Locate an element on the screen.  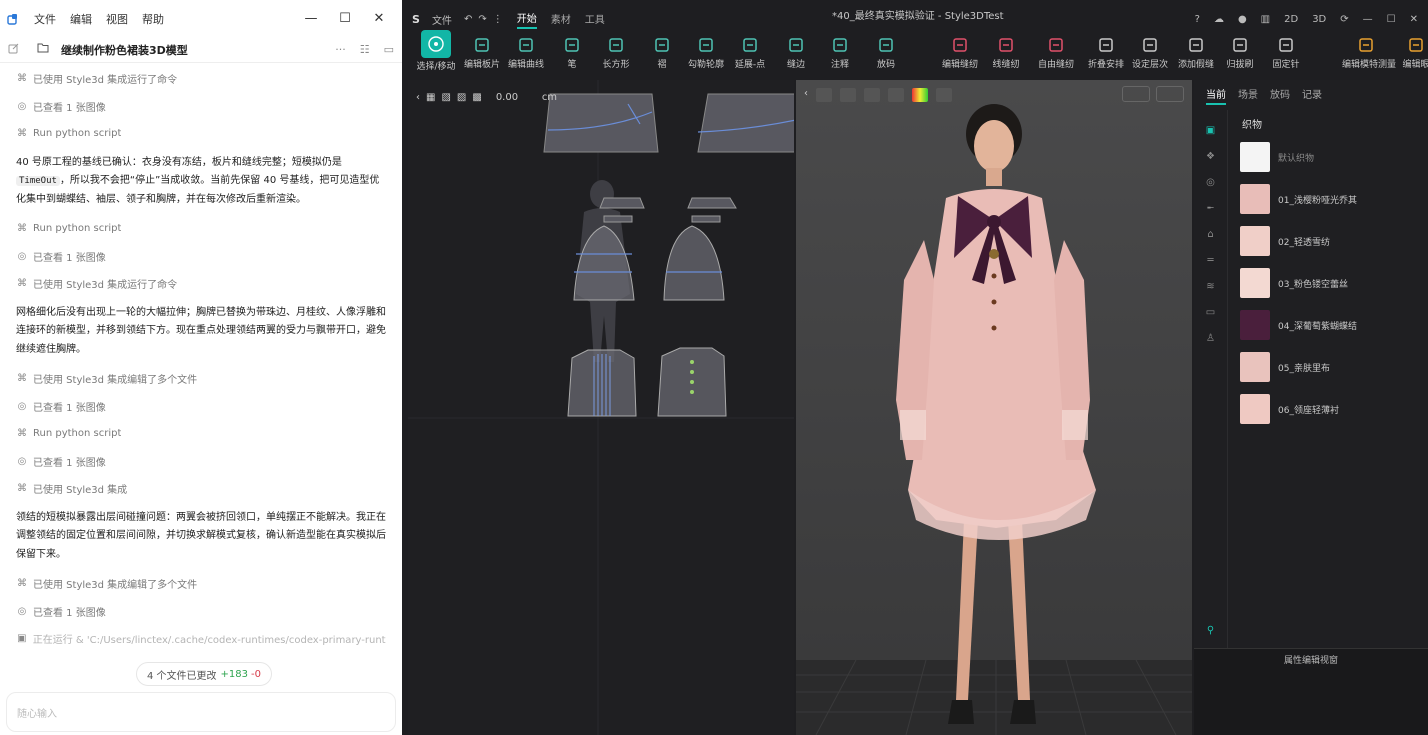
view-3d-button: 3D is located at coordinates (1319, 19).